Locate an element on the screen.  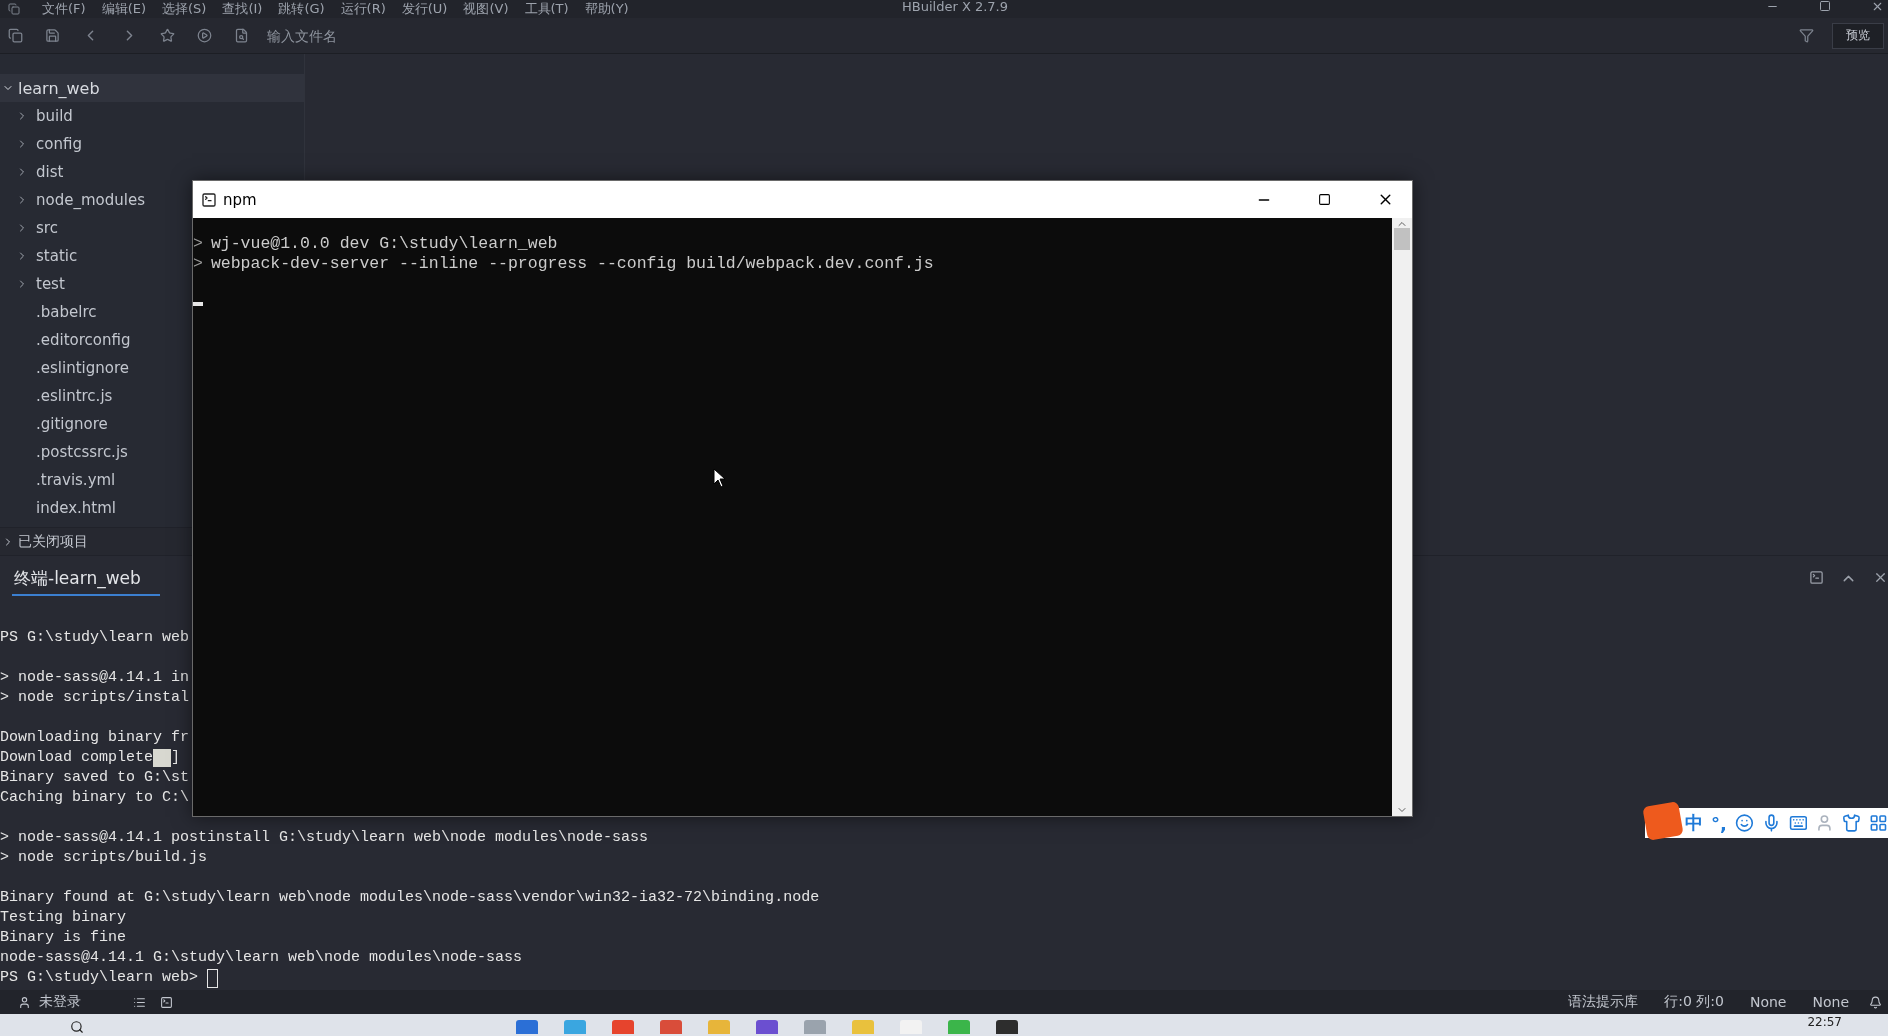
folder-item: build is located at coordinates (54, 116).